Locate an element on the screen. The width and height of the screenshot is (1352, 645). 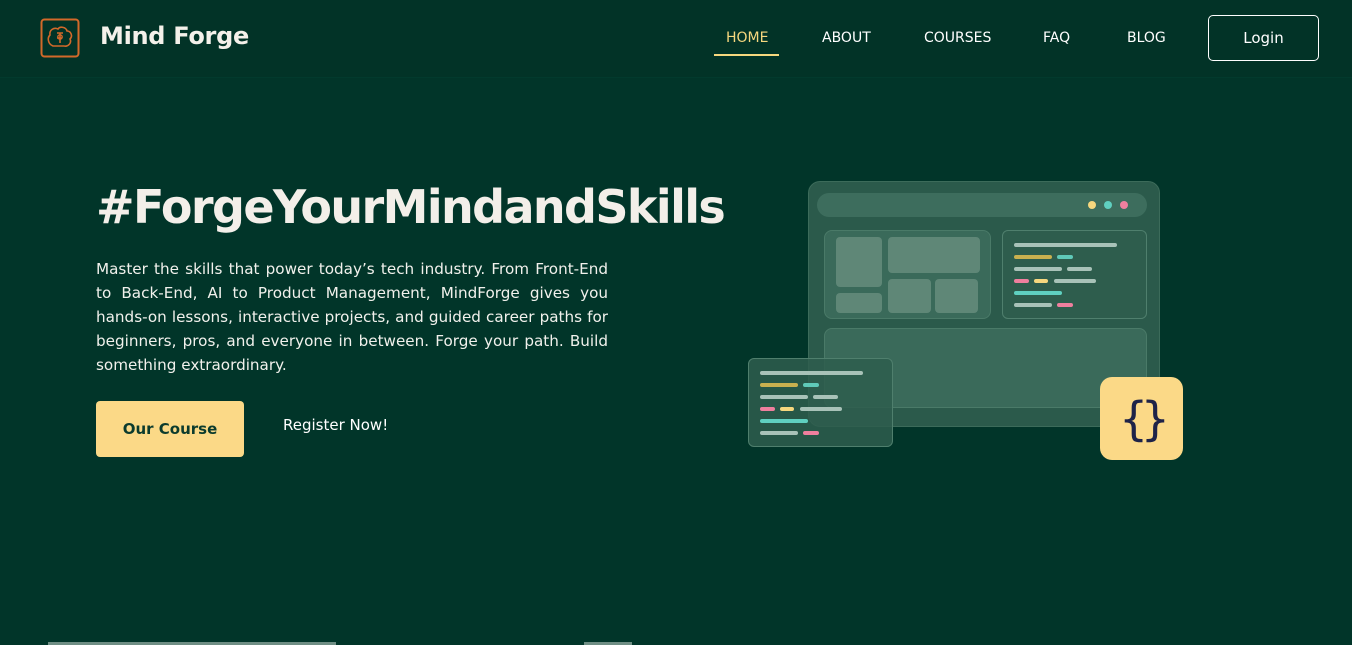
nav-blog: BLOG is located at coordinates (1146, 43).